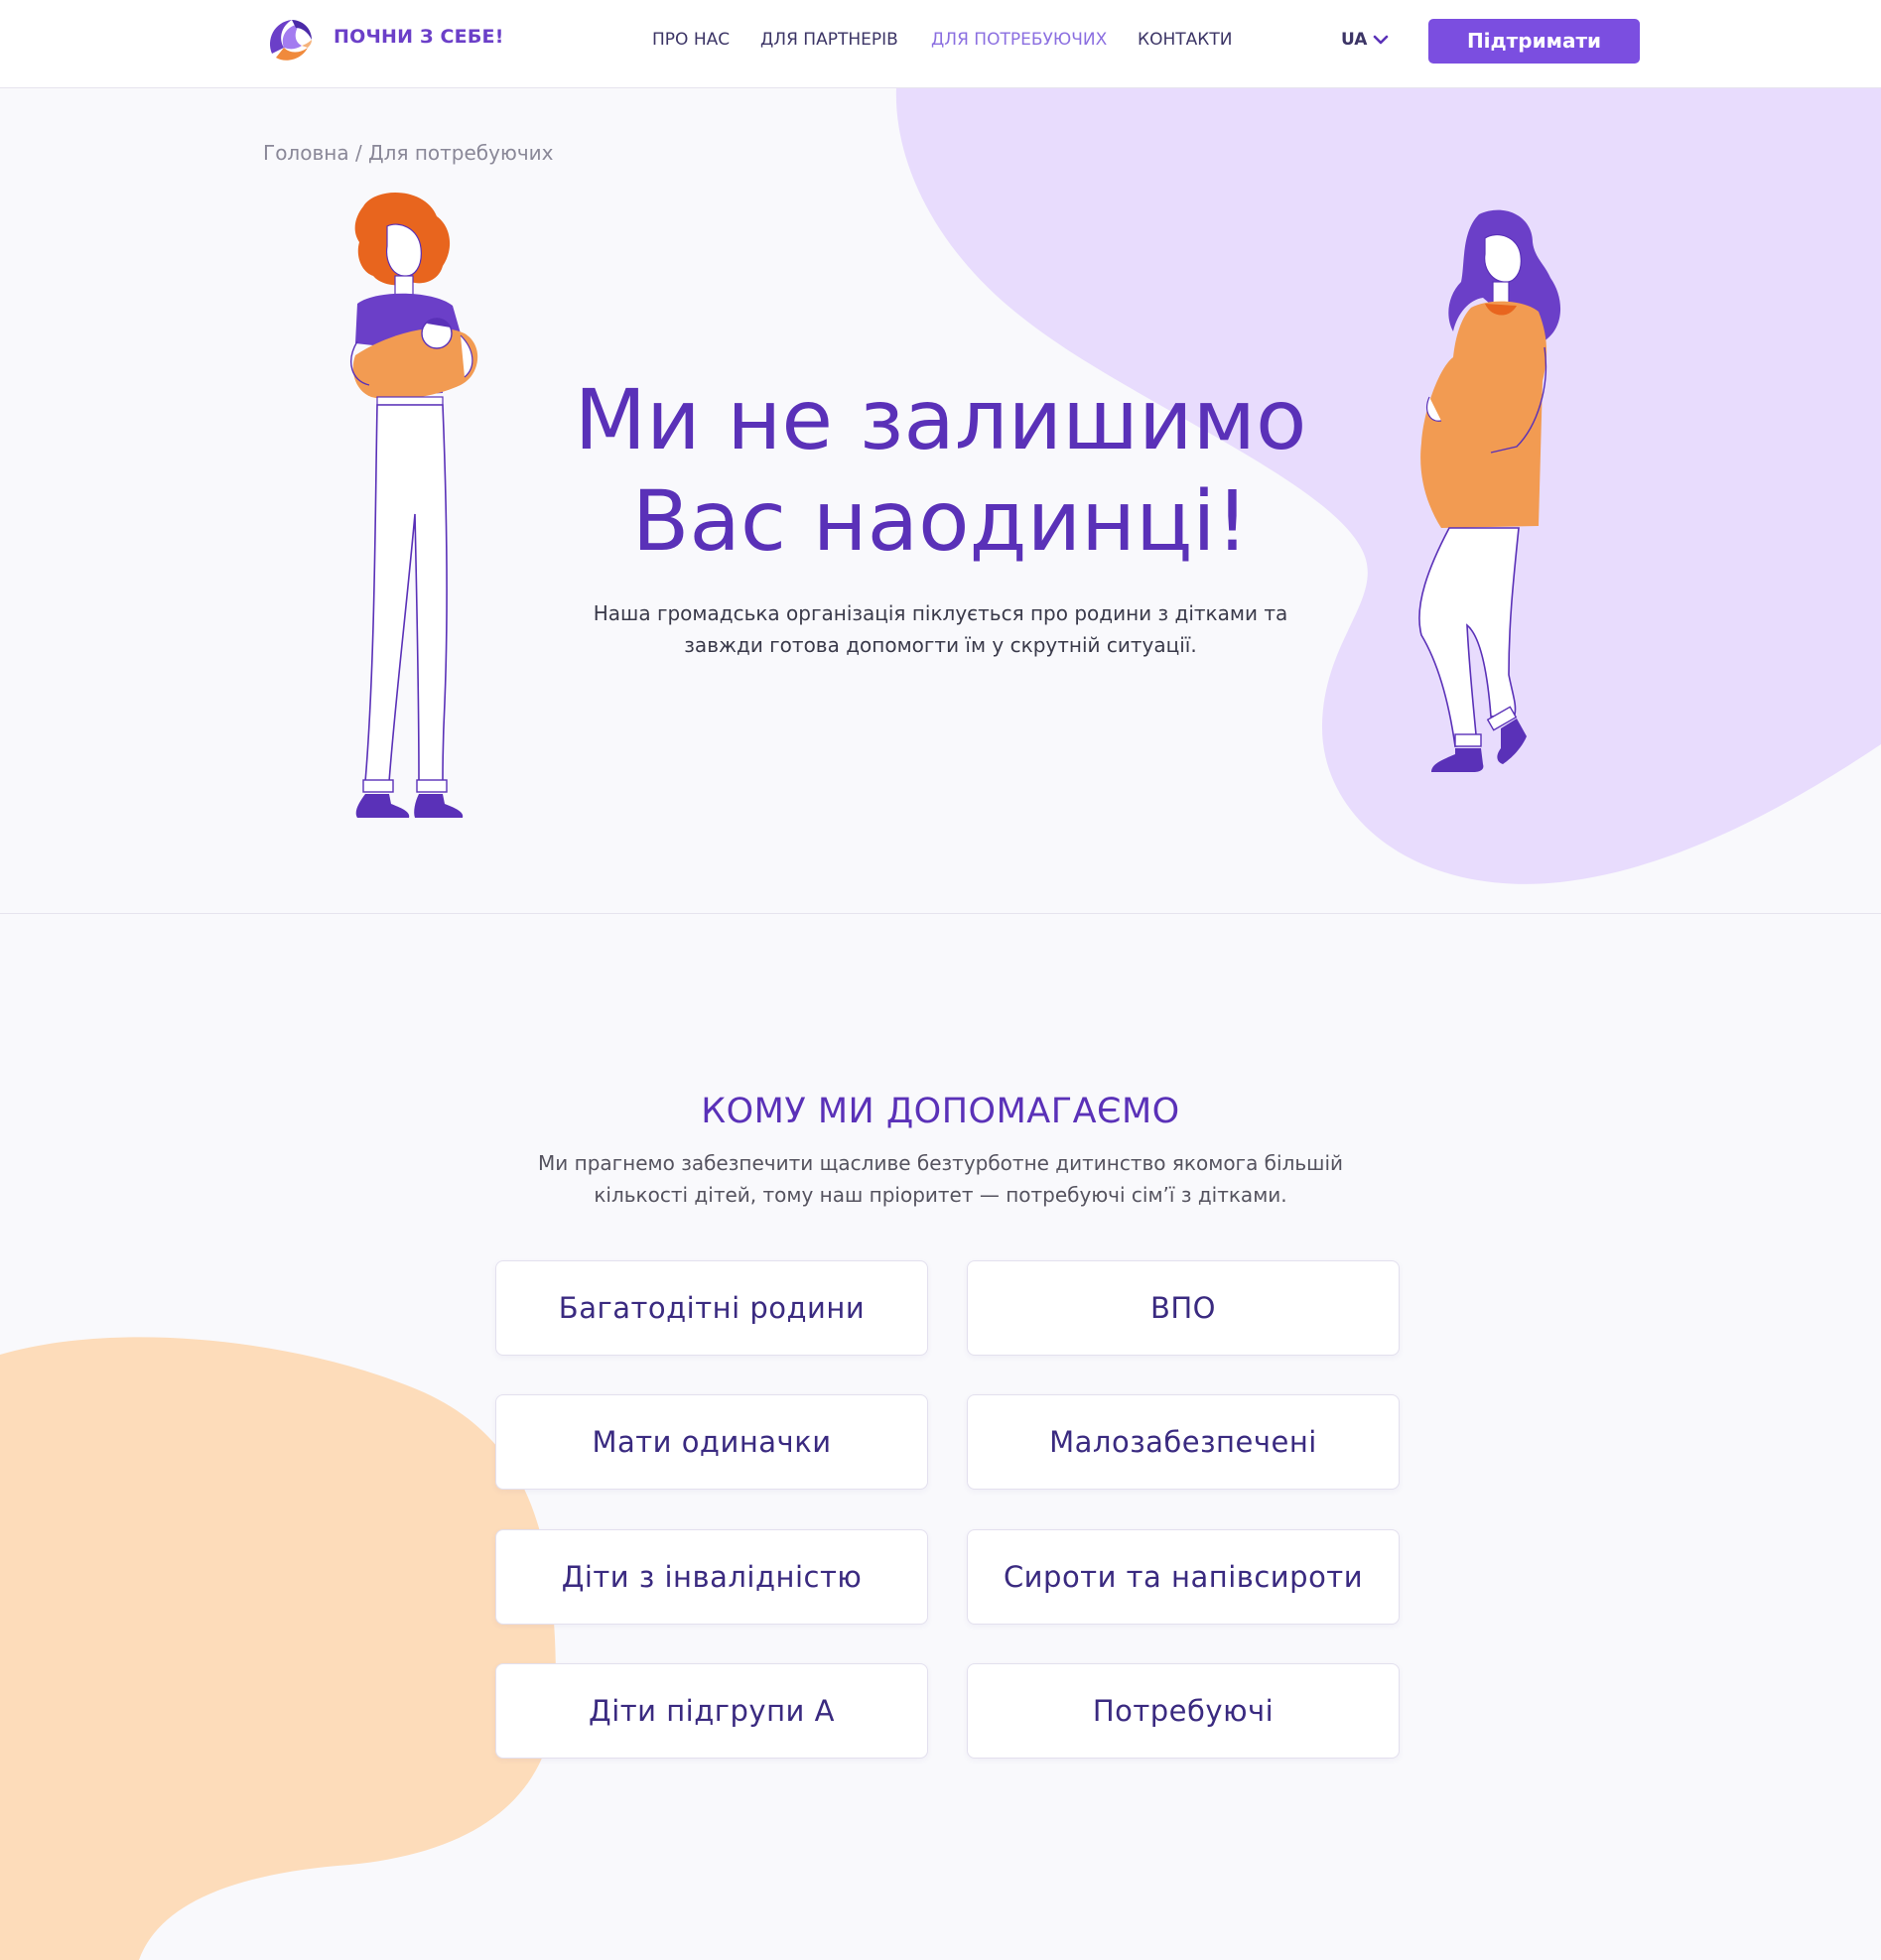  I want to click on chevron-down-icon, so click(1381, 40).